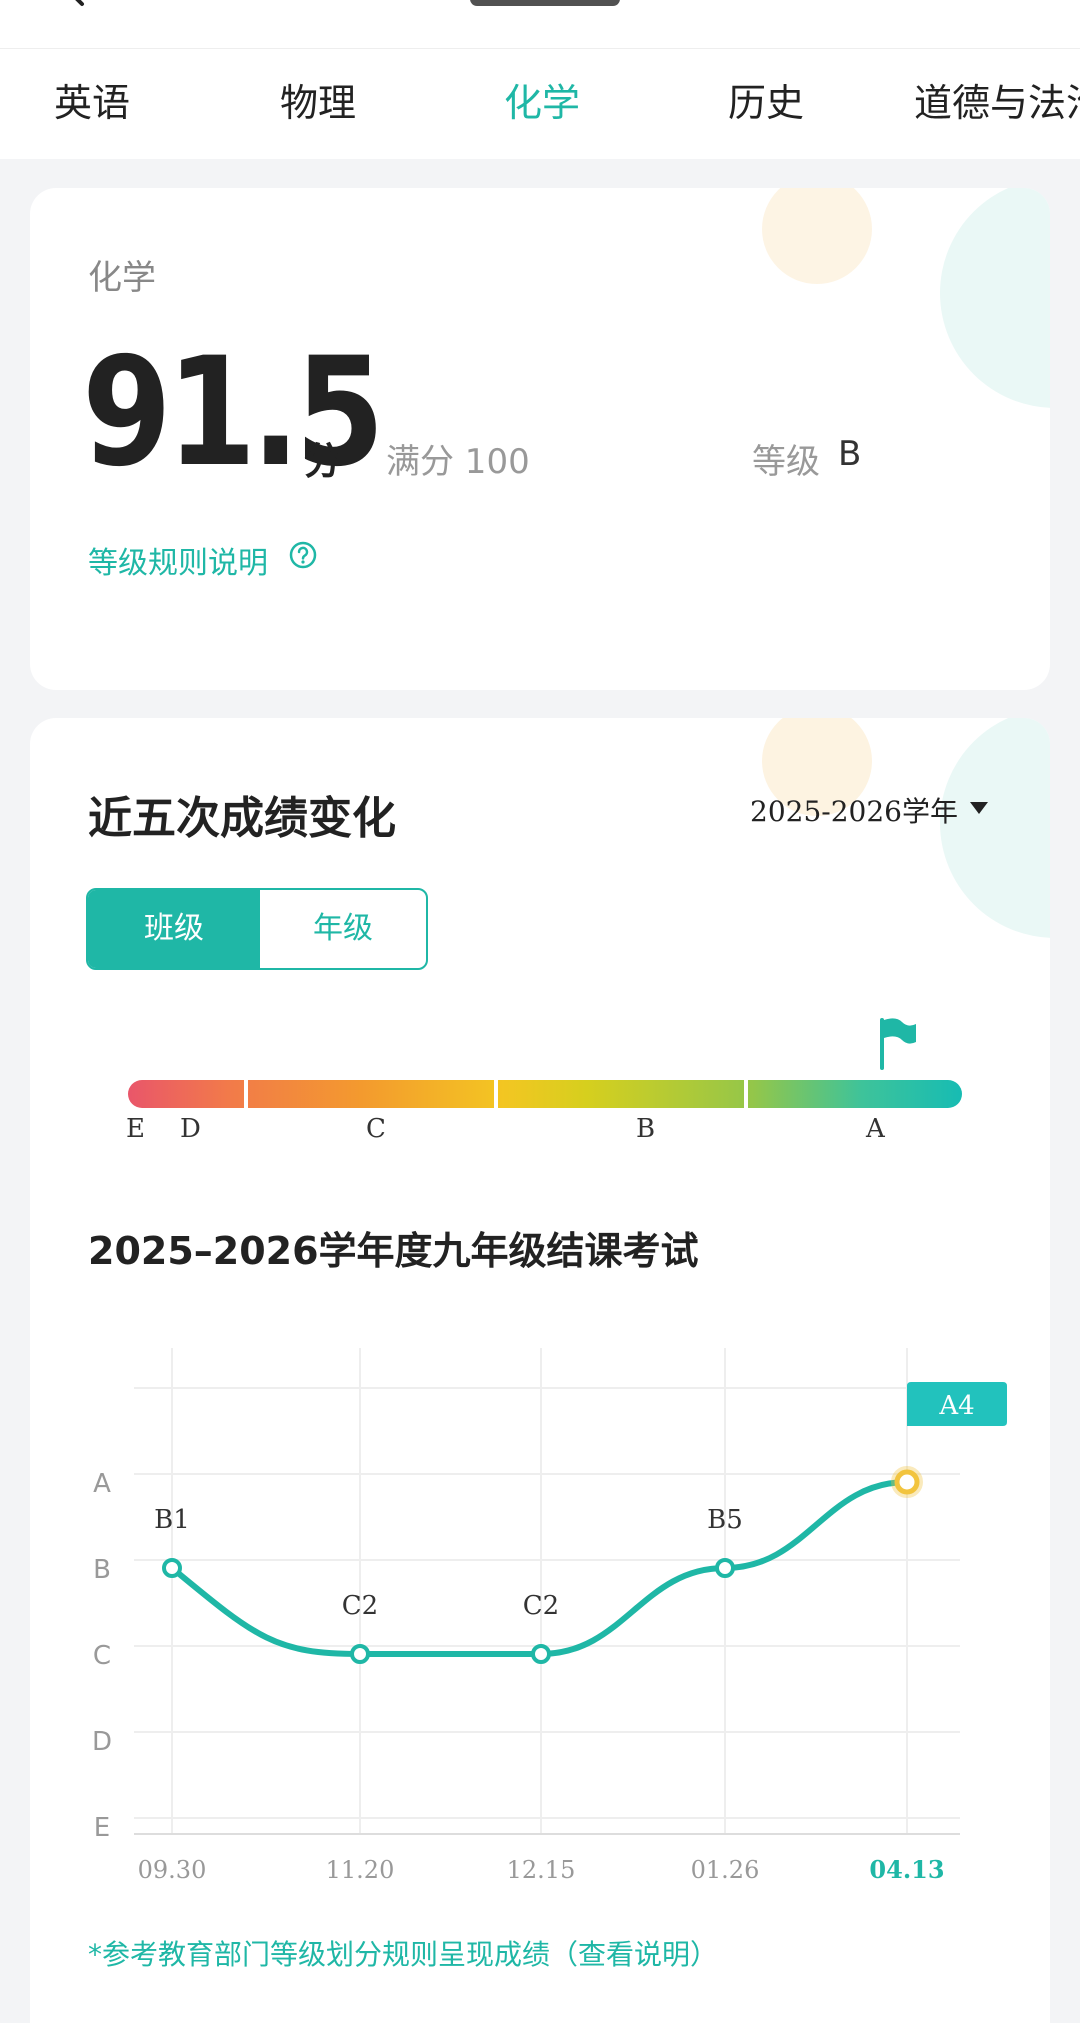 The height and width of the screenshot is (2023, 1080). I want to click on year-select: 2025-2026学年, so click(854, 810).